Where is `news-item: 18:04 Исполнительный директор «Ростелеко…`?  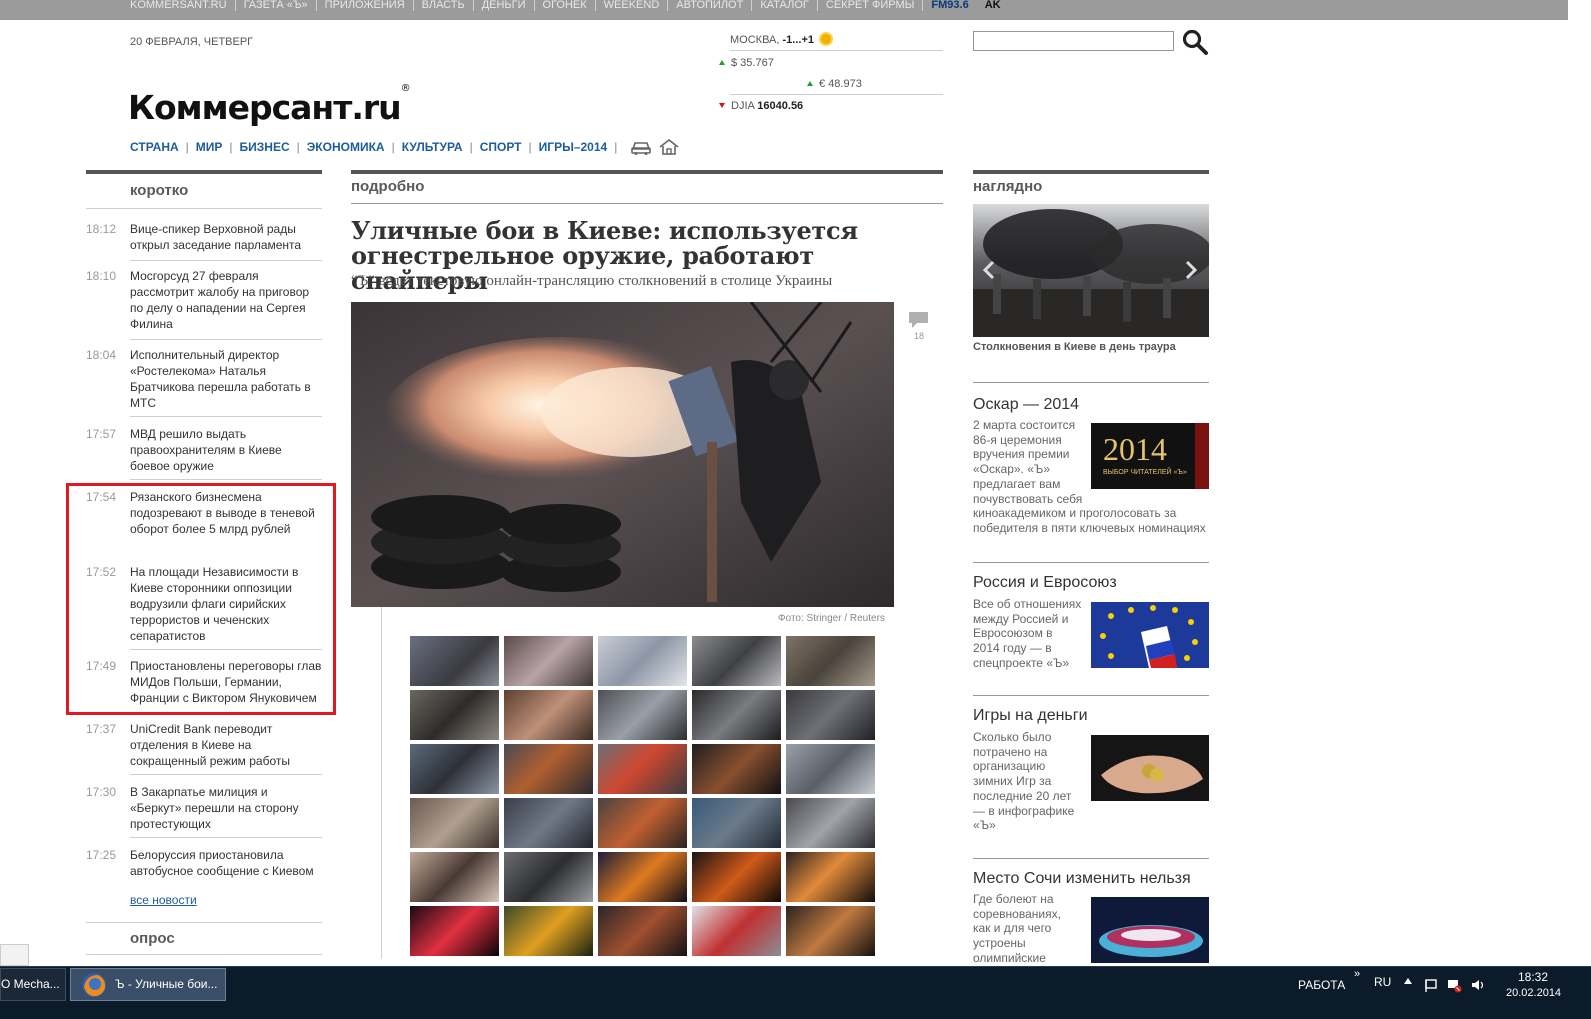
news-item: 18:04 Исполнительный директор «Ростелеко… is located at coordinates (204, 379).